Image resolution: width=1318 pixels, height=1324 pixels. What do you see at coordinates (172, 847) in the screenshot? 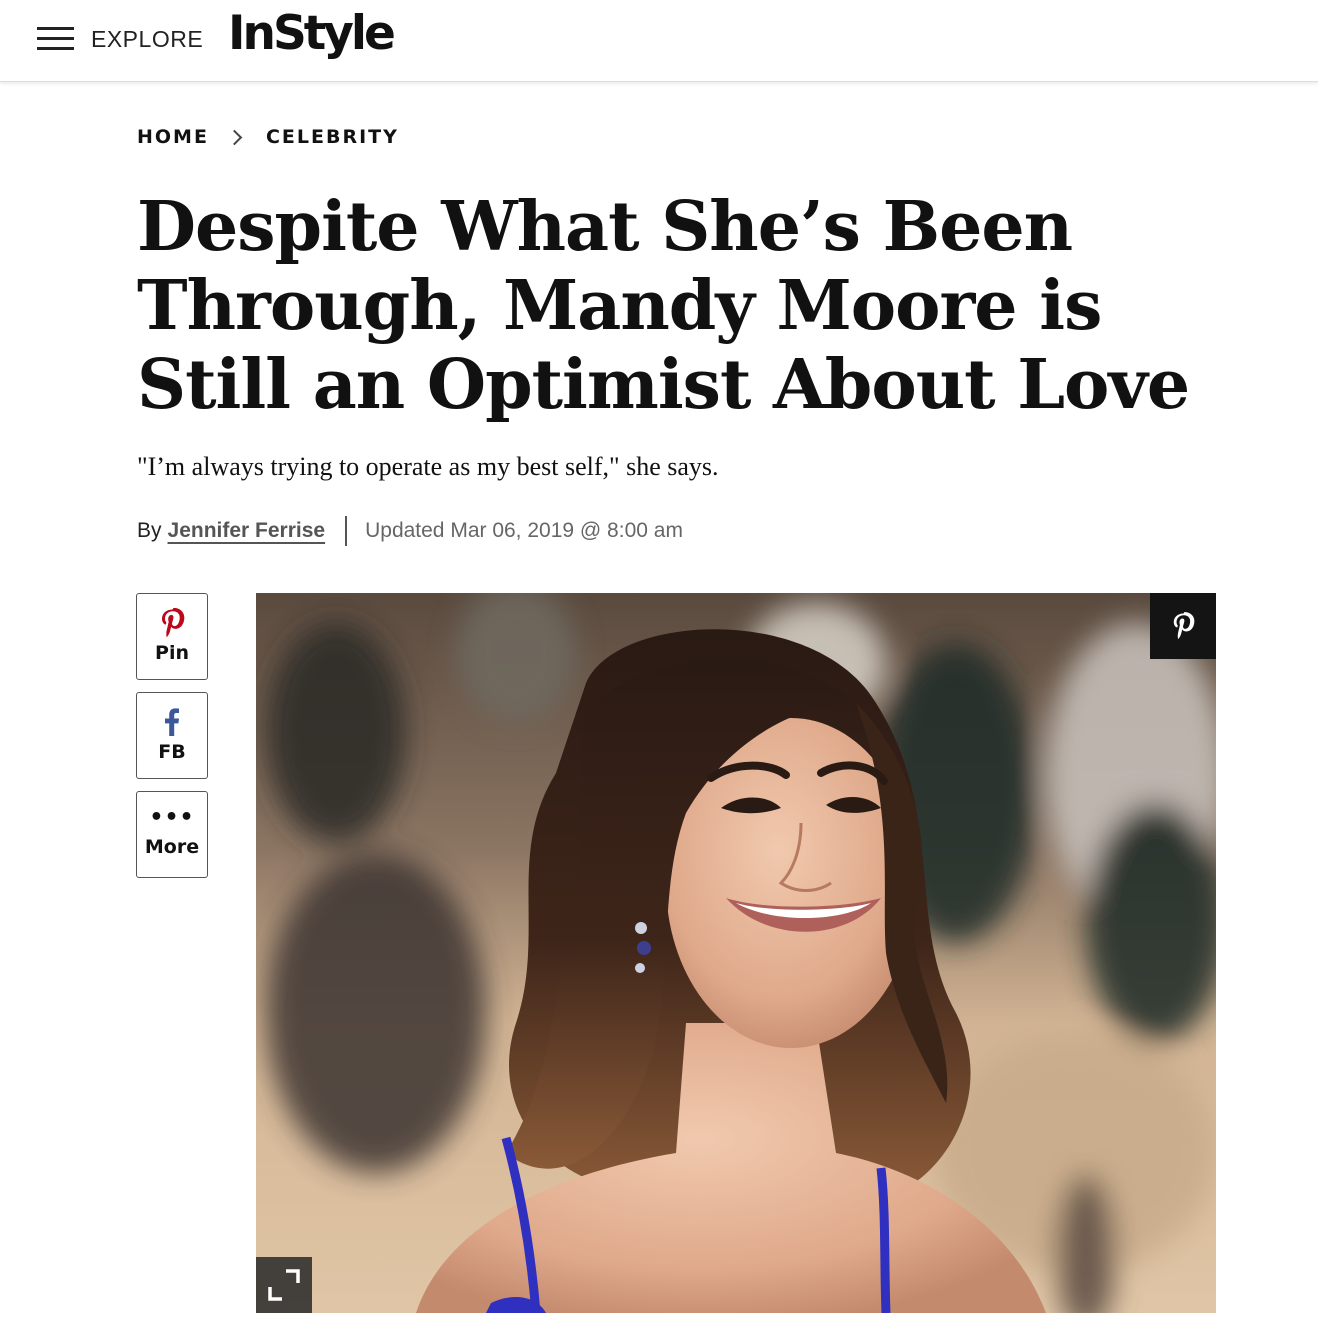
I see `share-more-label: More` at bounding box center [172, 847].